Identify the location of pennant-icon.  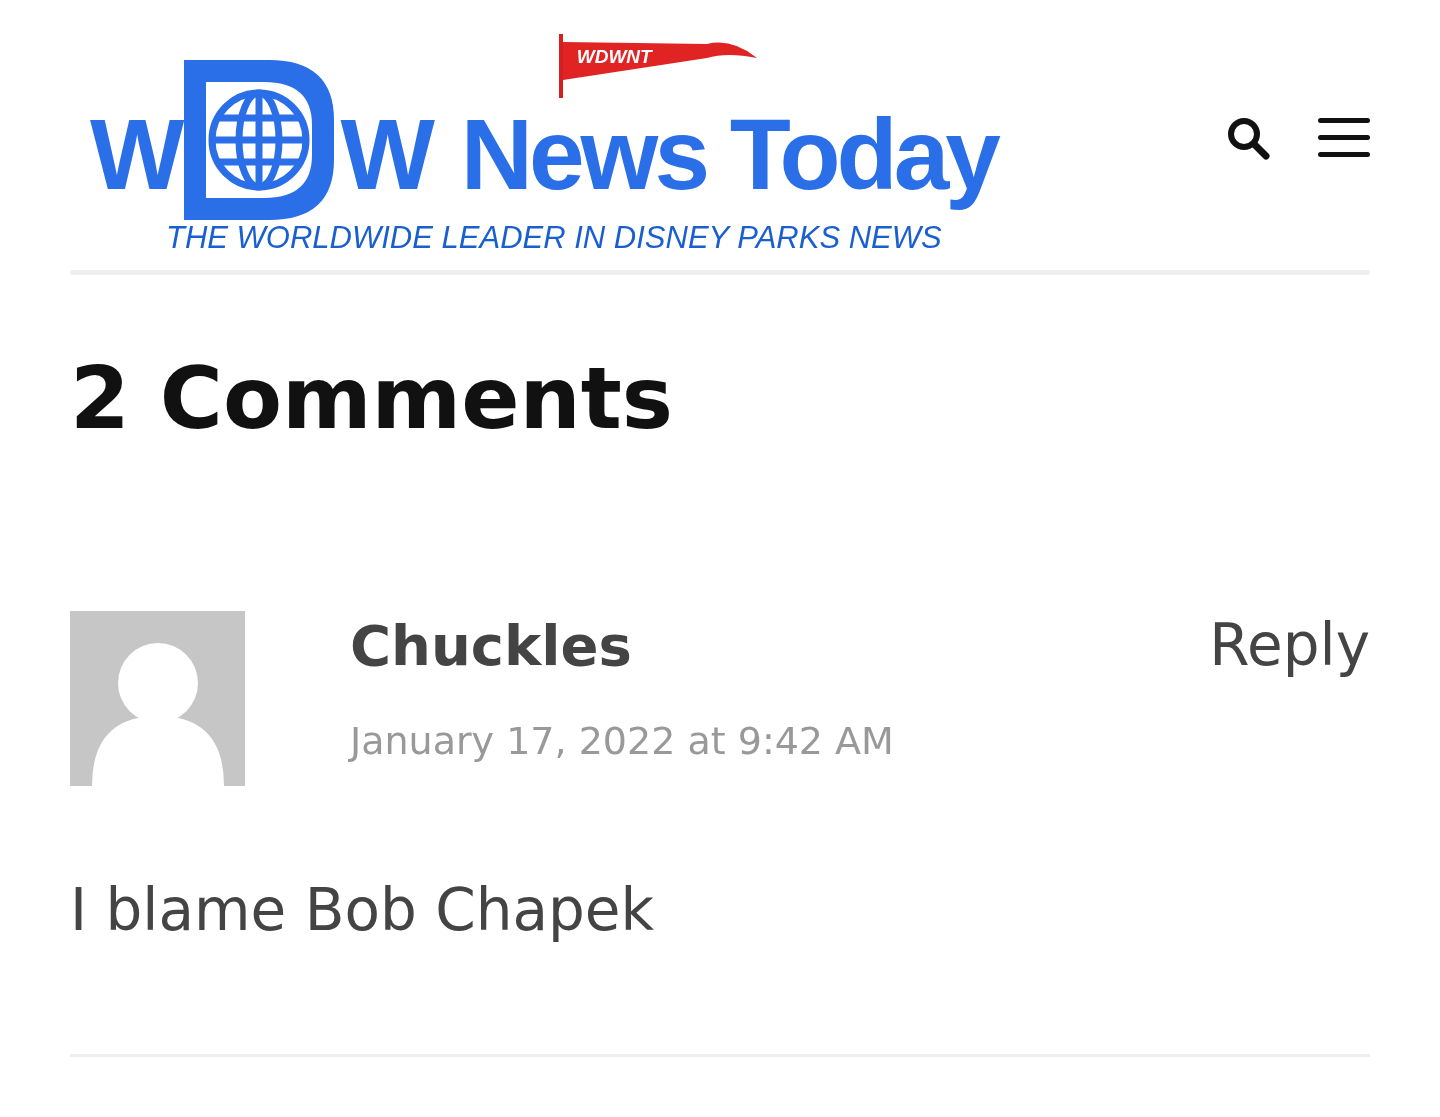
(656, 65).